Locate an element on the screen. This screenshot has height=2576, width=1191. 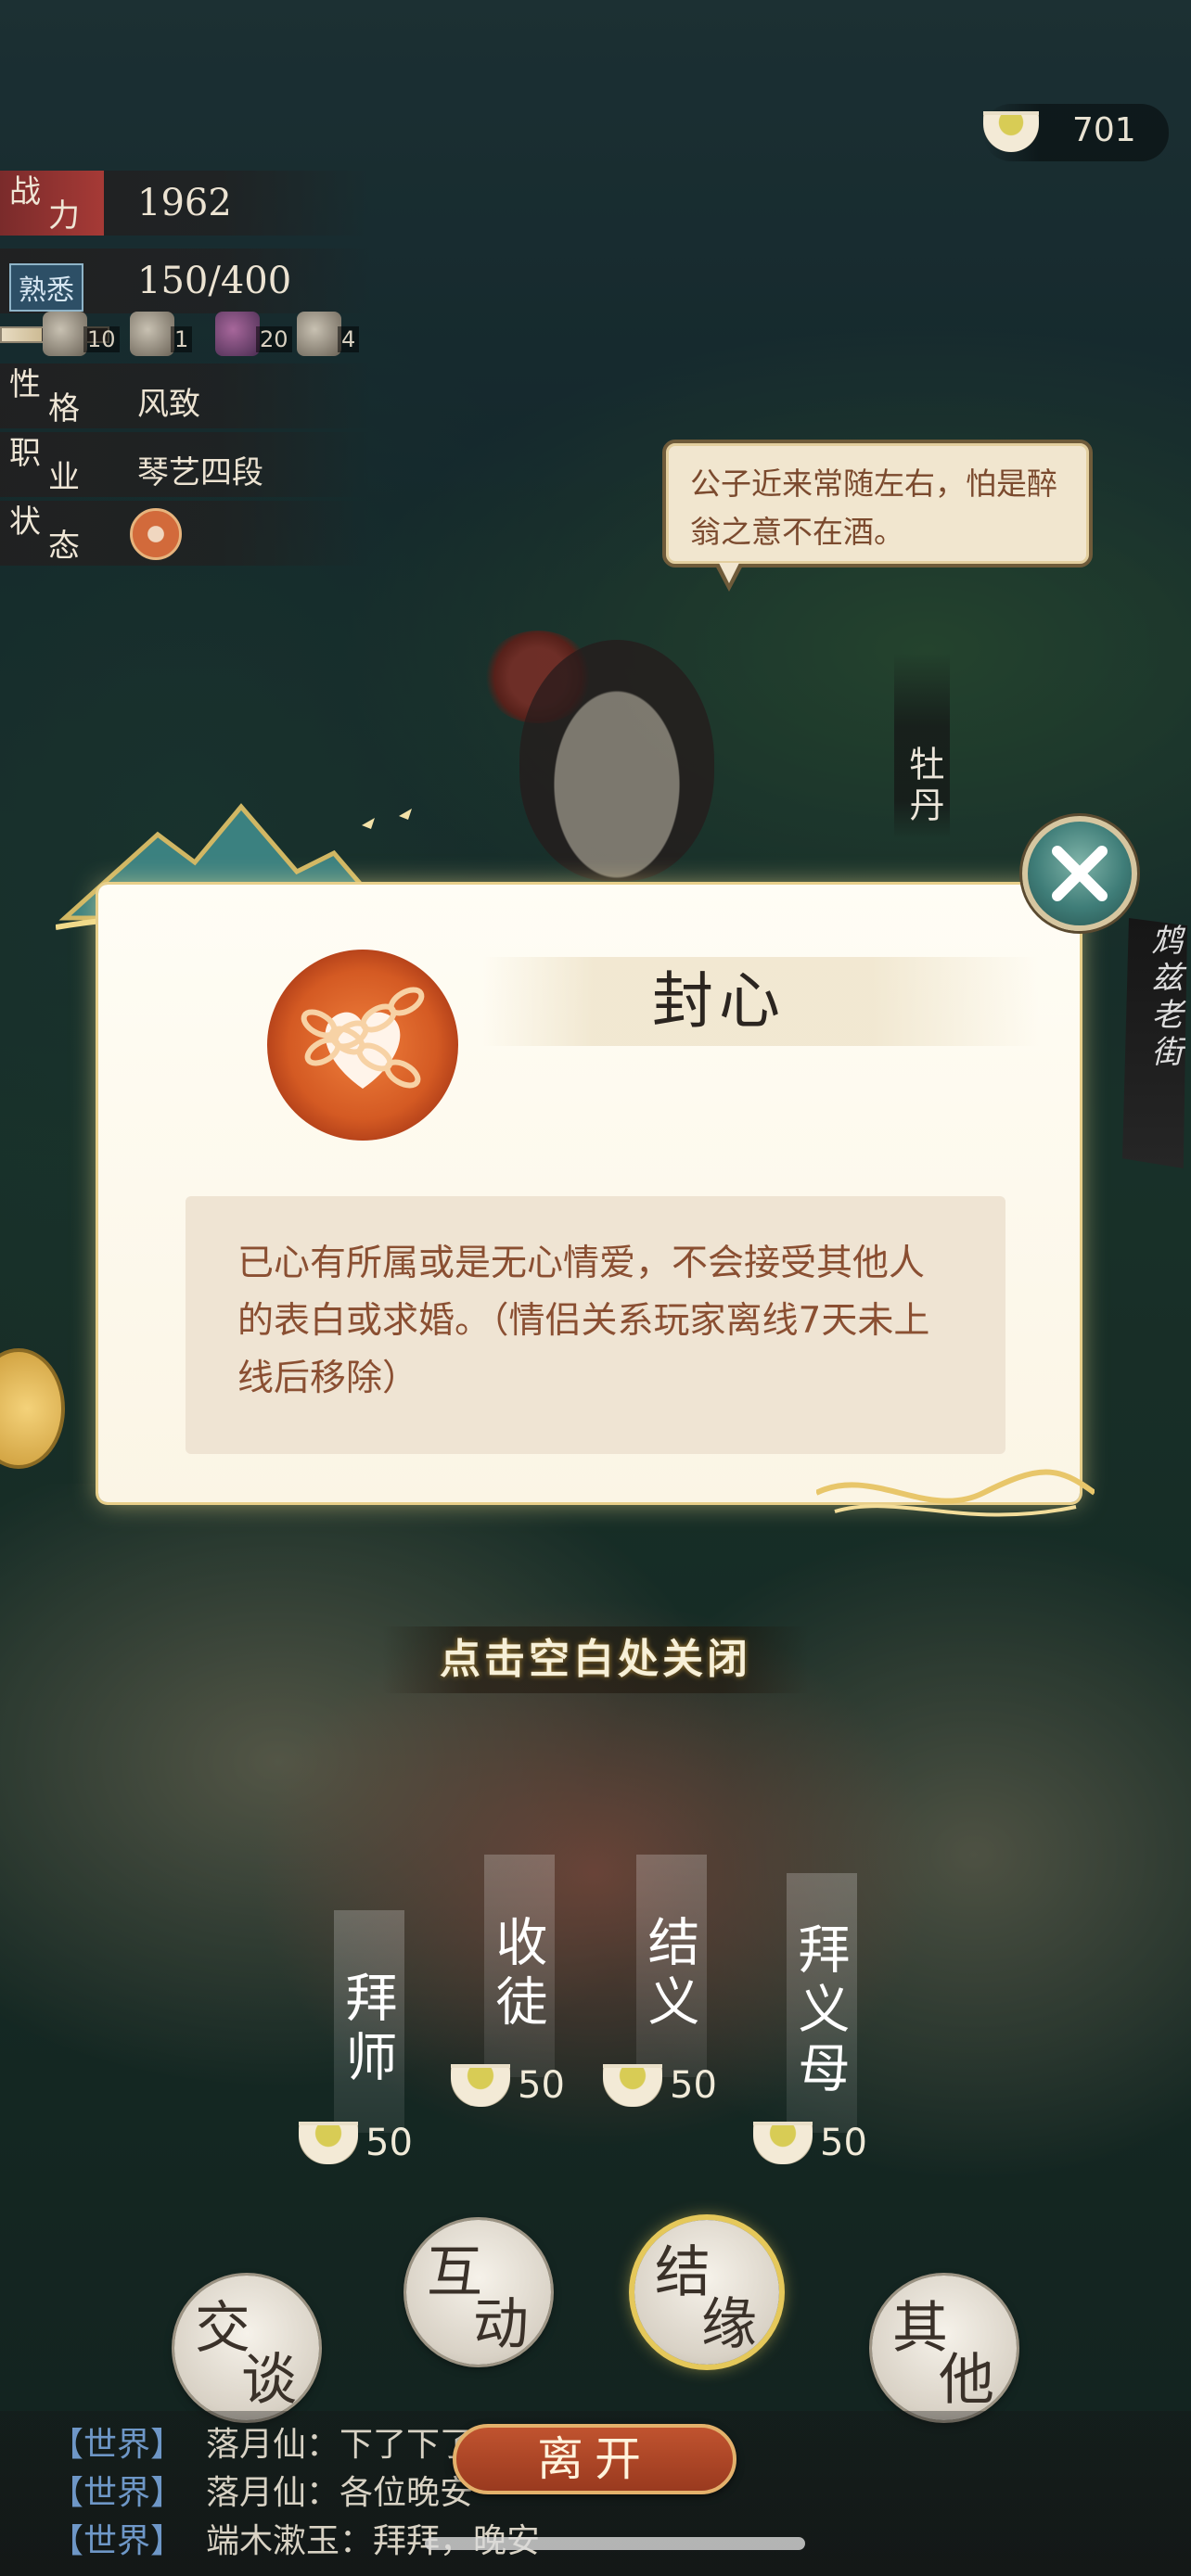
button-char: 缘 is located at coordinates (729, 2325).